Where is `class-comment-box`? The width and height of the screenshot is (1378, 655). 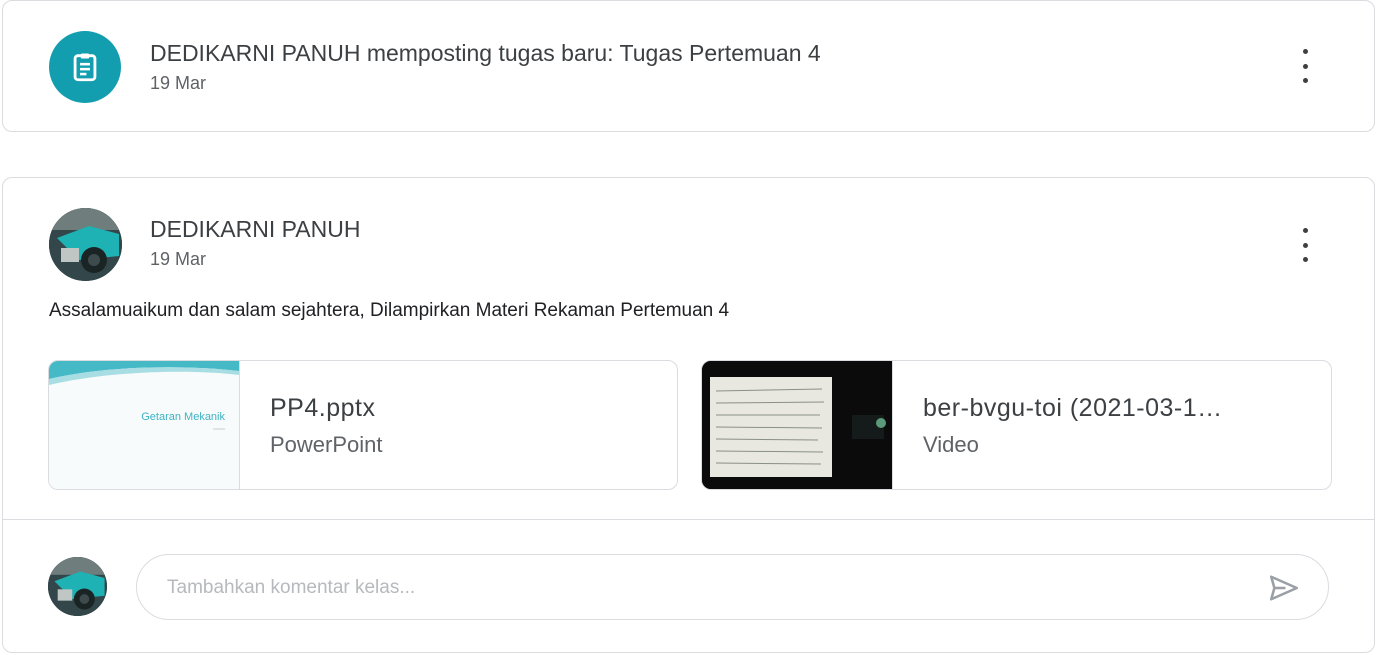
class-comment-box is located at coordinates (732, 587).